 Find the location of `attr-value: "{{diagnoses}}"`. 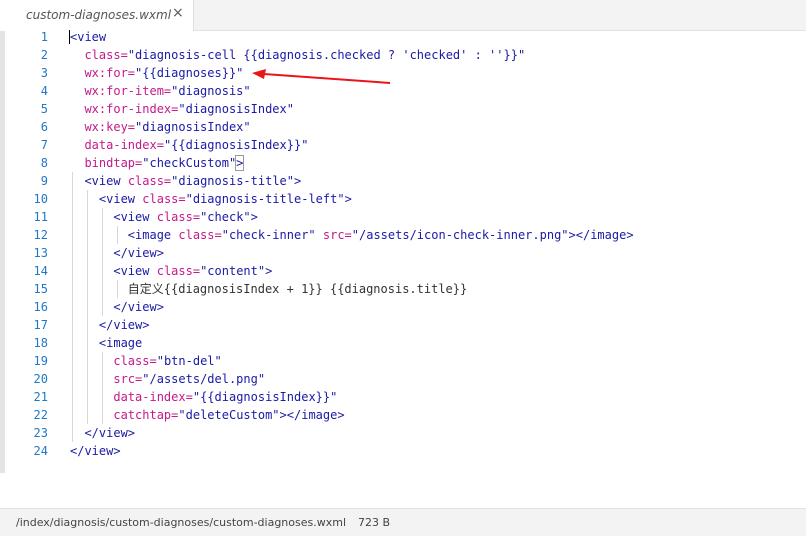

attr-value: "{{diagnoses}}" is located at coordinates (189, 73).